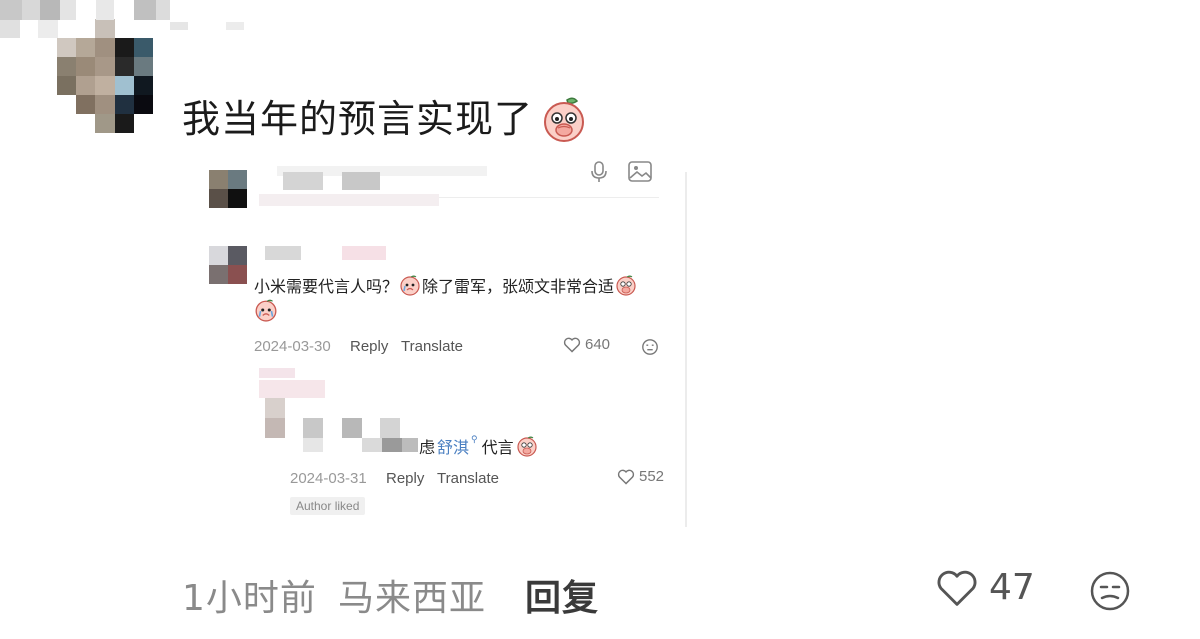  What do you see at coordinates (474, 439) in the screenshot?
I see `search-sup-icon: ⚲` at bounding box center [474, 439].